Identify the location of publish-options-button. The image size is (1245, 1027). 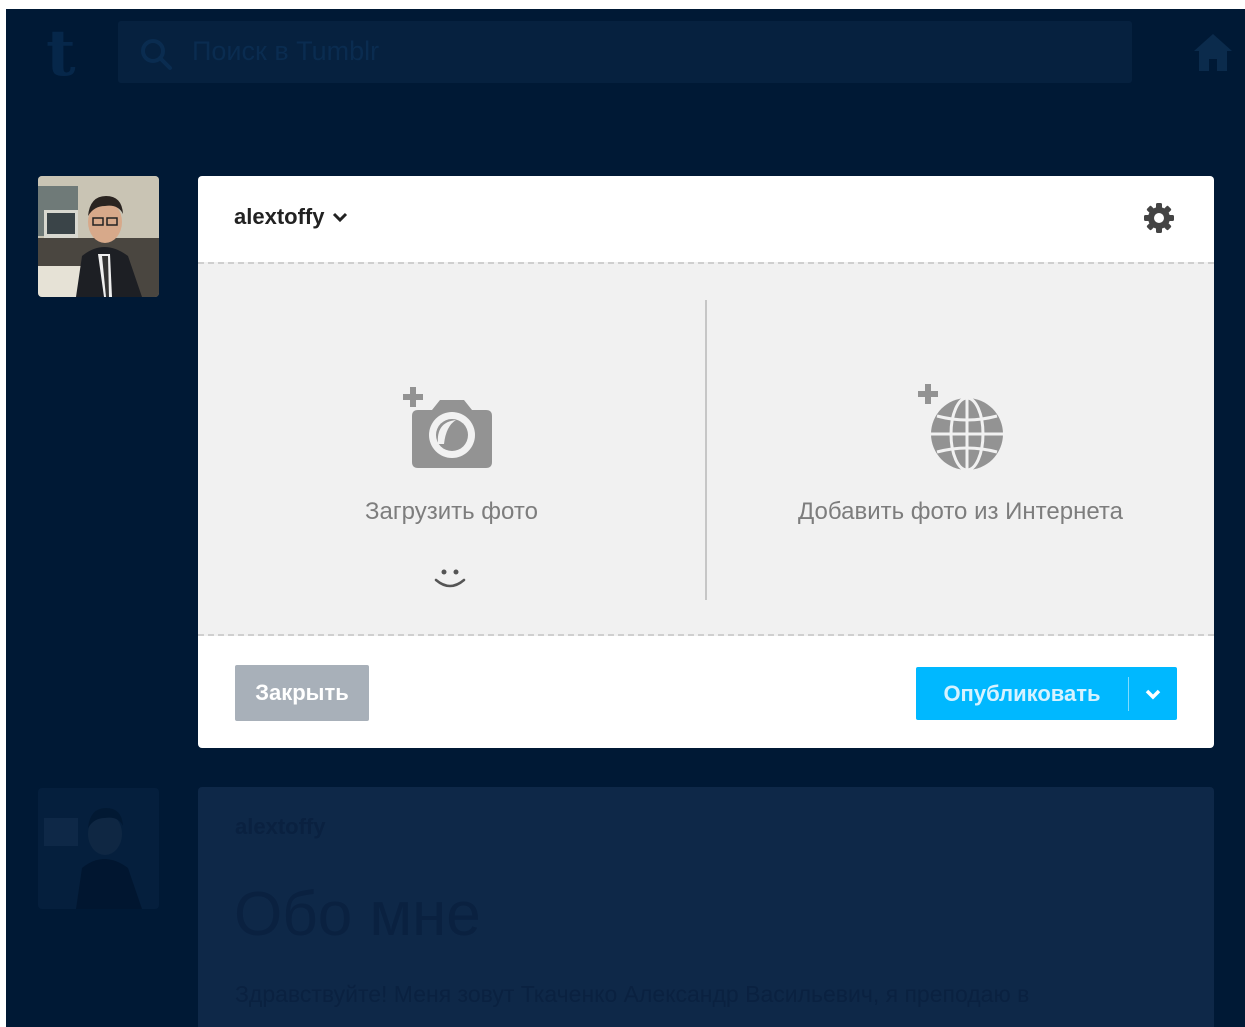
(1153, 693).